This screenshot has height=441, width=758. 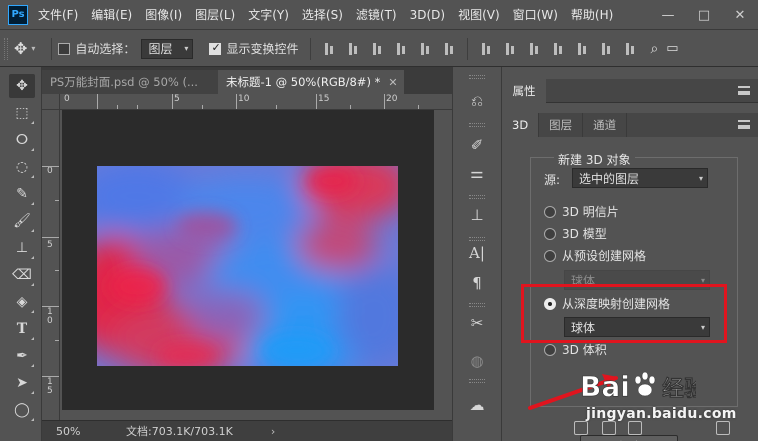 What do you see at coordinates (477, 145) in the screenshot?
I see `brush-settings-icon: ✐` at bounding box center [477, 145].